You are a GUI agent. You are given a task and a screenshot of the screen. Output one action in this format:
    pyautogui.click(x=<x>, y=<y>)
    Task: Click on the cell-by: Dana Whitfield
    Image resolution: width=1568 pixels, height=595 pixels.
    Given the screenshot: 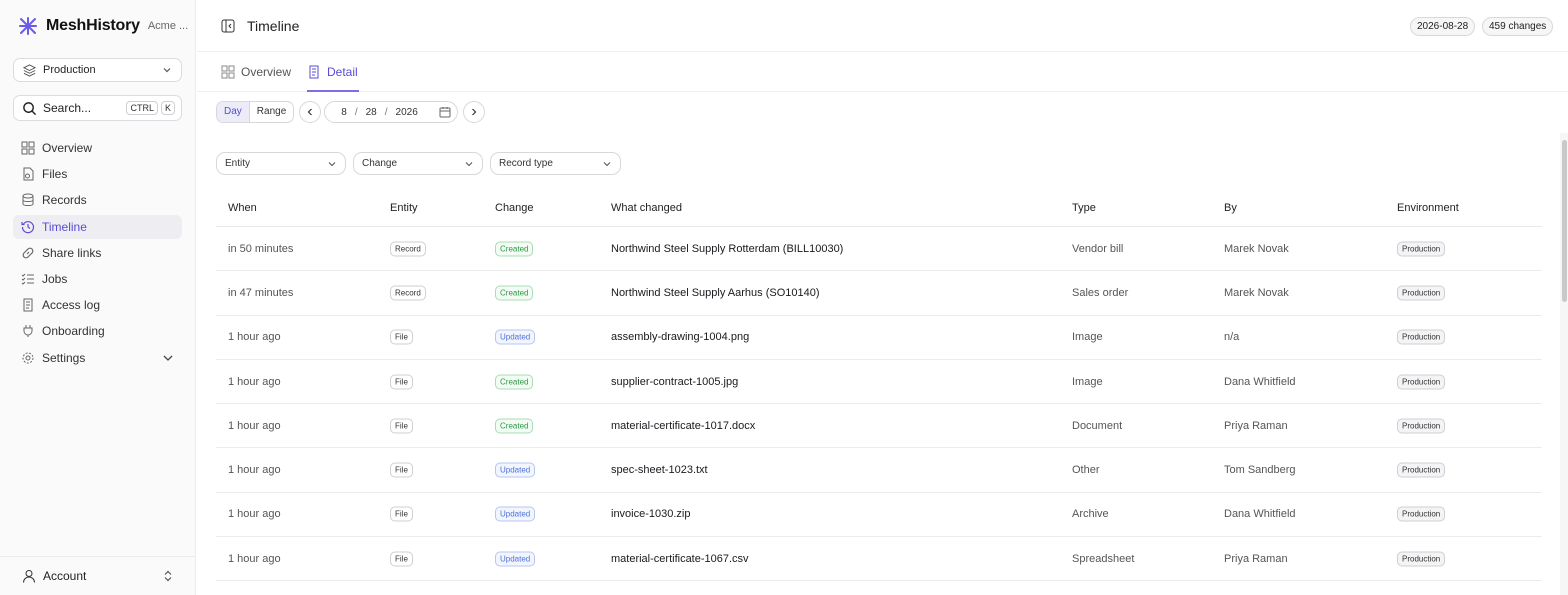 What is the action you would take?
    pyautogui.click(x=1260, y=514)
    